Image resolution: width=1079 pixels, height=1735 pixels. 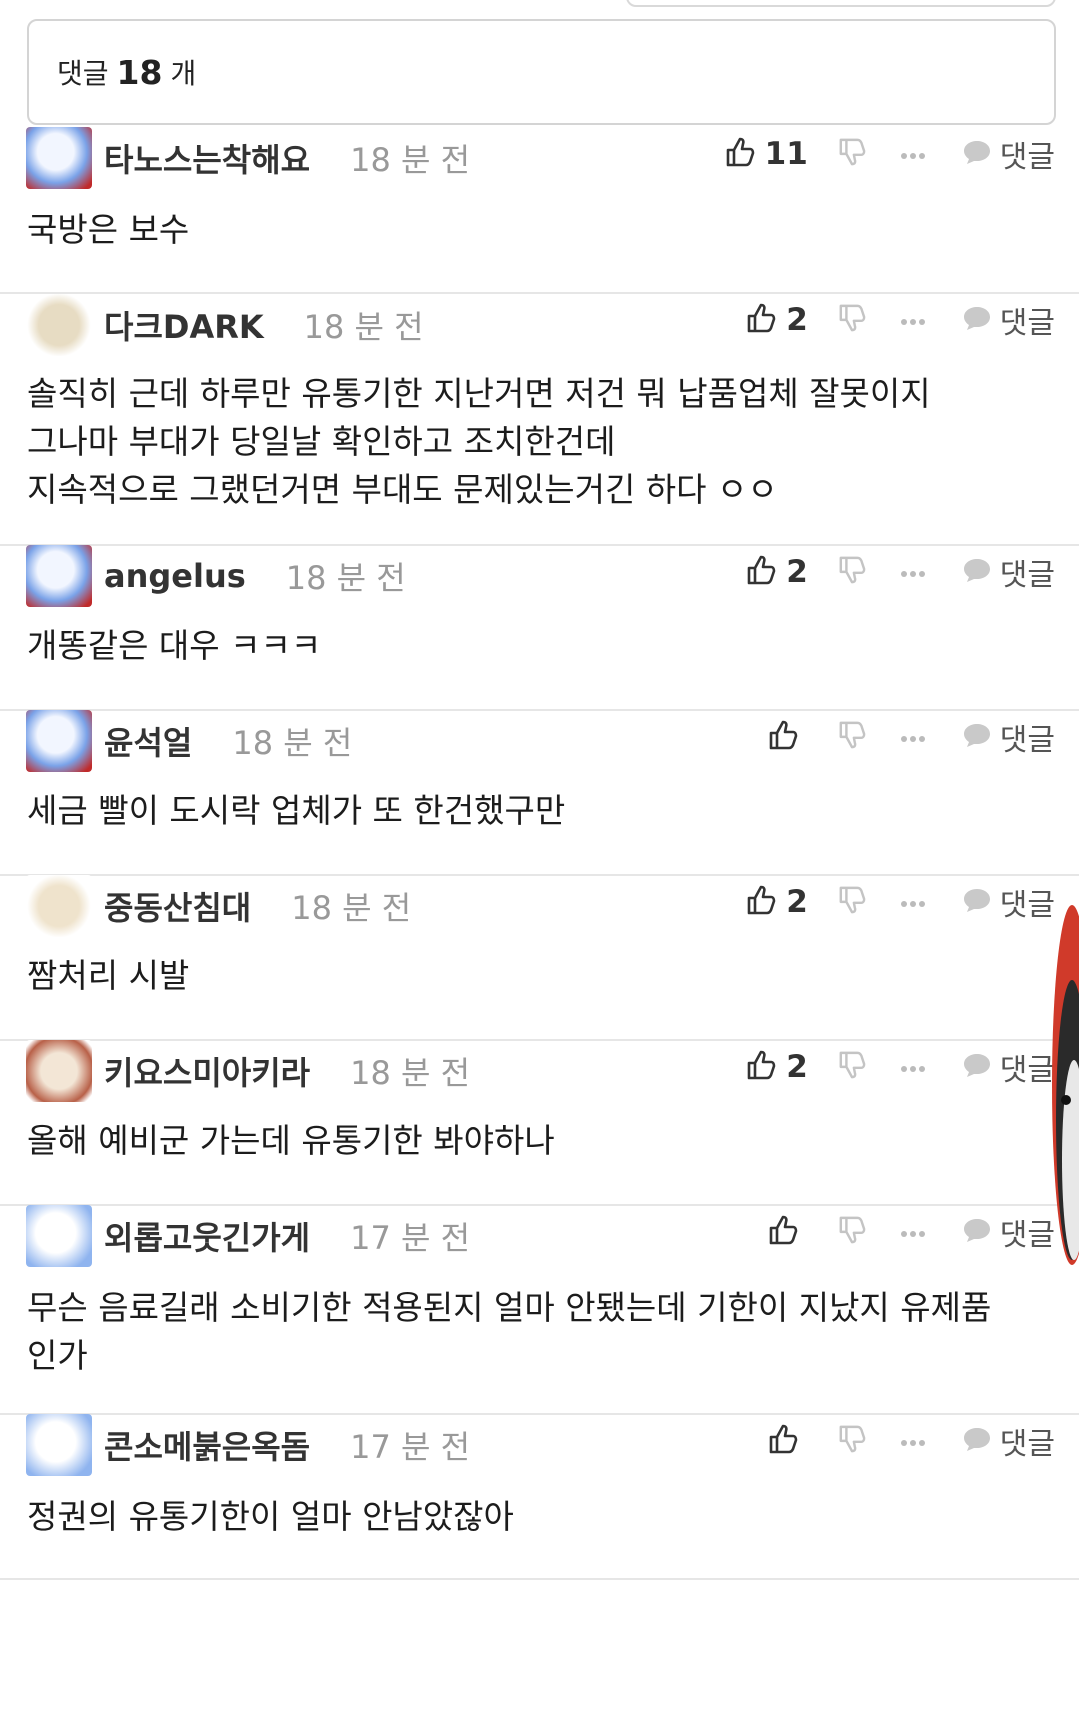 I want to click on comment-text: 개똥같은 대우 ㅋㅋㅋ, so click(x=174, y=645).